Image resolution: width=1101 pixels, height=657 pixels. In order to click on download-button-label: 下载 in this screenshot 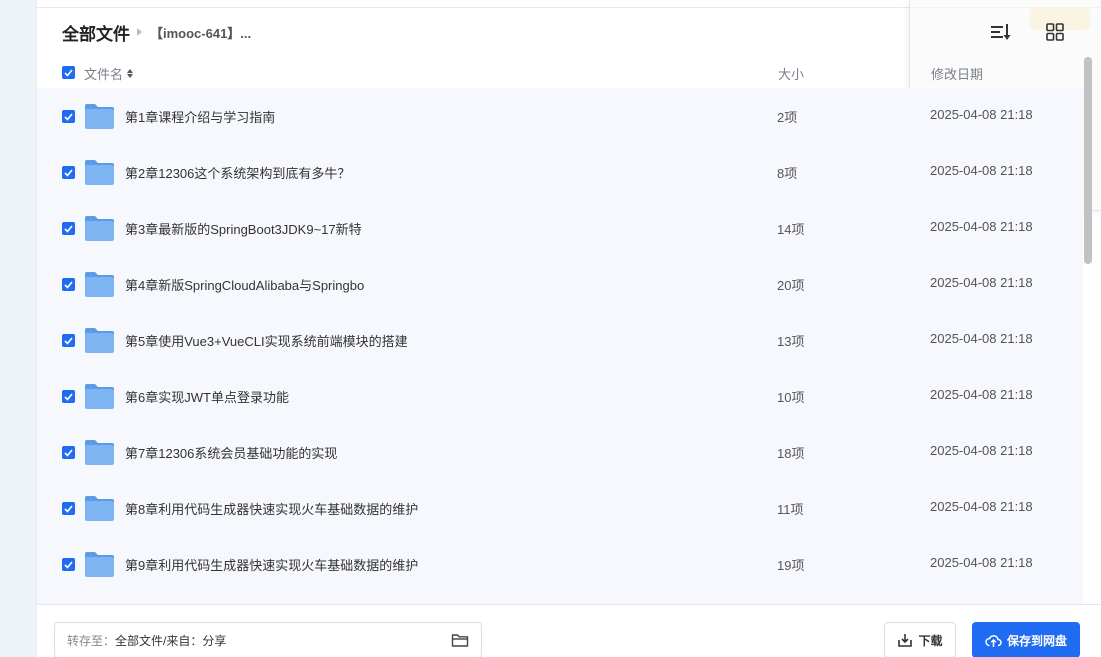, I will do `click(930, 640)`.